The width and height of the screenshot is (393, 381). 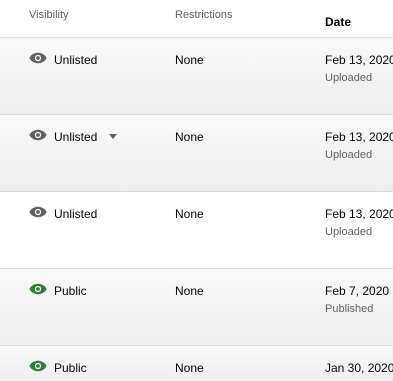 What do you see at coordinates (349, 309) in the screenshot?
I see `status-value: Published` at bounding box center [349, 309].